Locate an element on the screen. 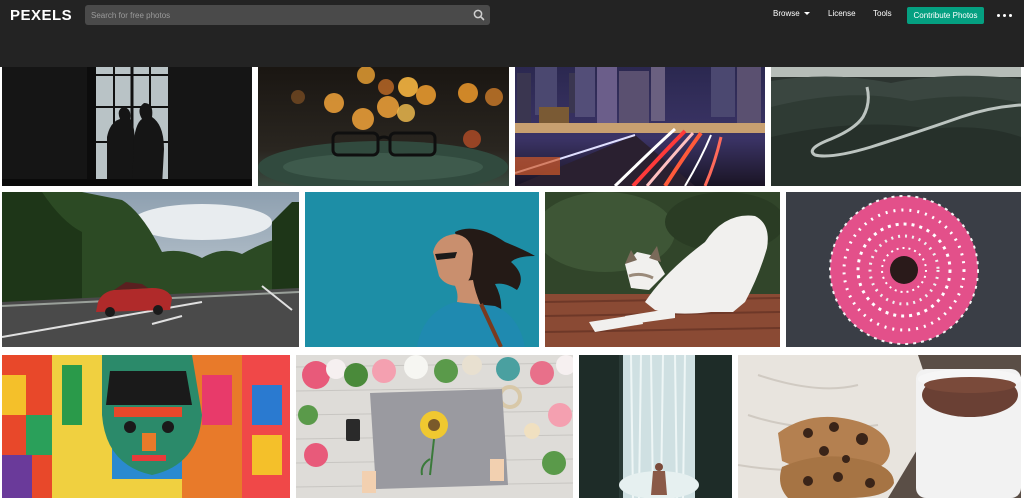 The width and height of the screenshot is (1024, 501). photo-red-convertible-highway is located at coordinates (150, 269).